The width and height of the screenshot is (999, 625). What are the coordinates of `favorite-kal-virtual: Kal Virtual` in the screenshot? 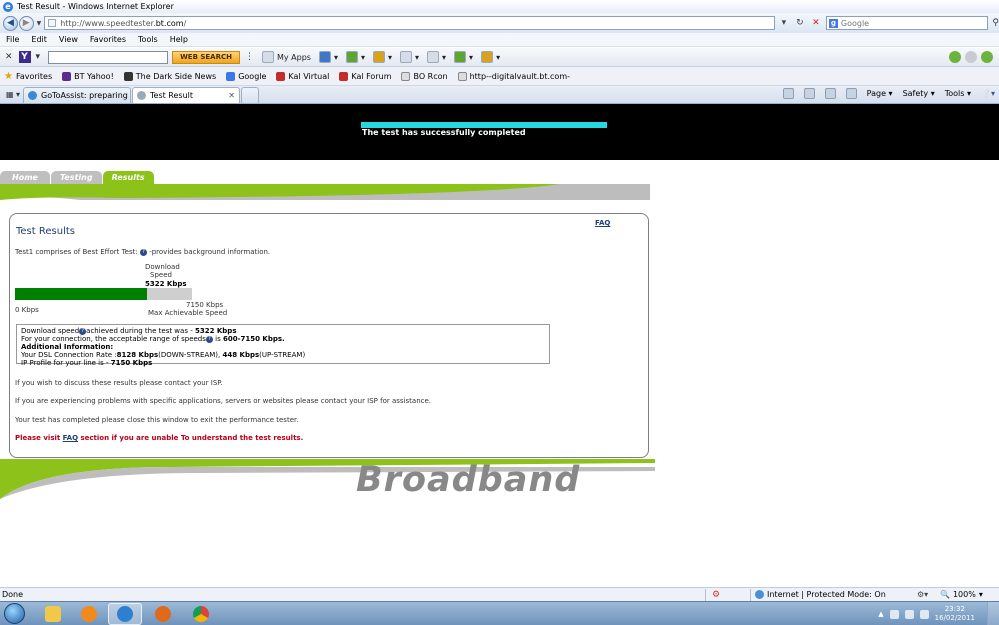 It's located at (302, 76).